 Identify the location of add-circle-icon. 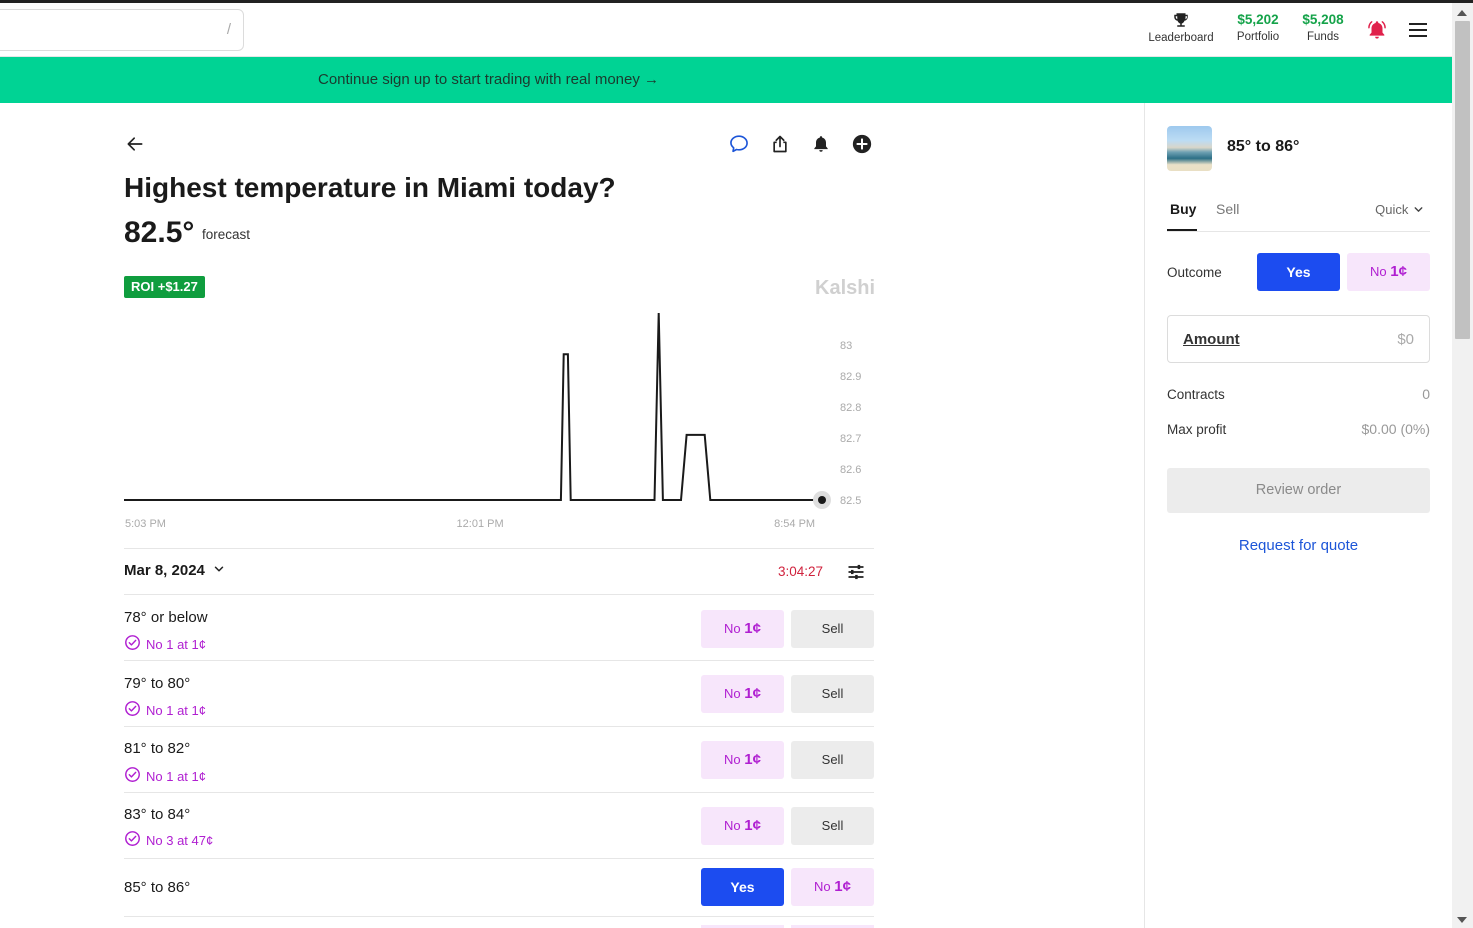
(862, 144).